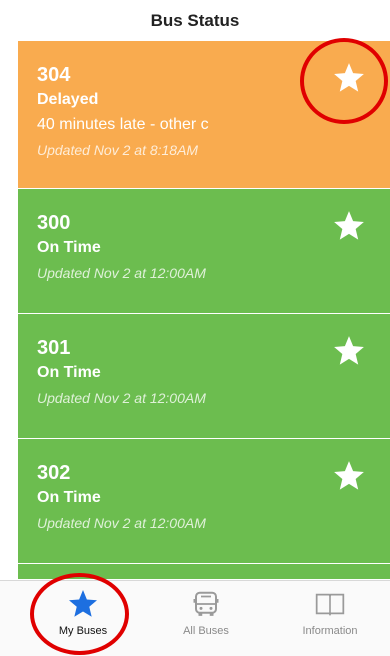 This screenshot has width=390, height=656. Describe the element at coordinates (123, 124) in the screenshot. I see `bus-delay-detail: 40 minutes late - other c` at that location.